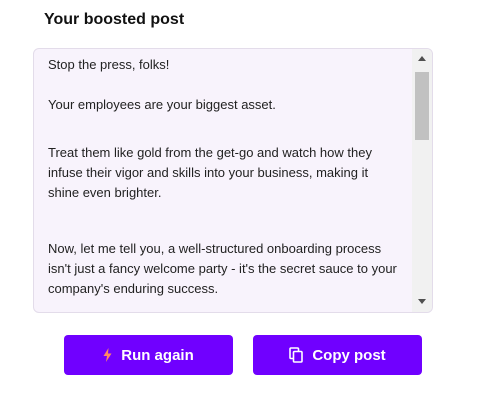 The width and height of the screenshot is (479, 403). Describe the element at coordinates (162, 104) in the screenshot. I see `post-paragraph: Your employees are your biggest asset.` at that location.